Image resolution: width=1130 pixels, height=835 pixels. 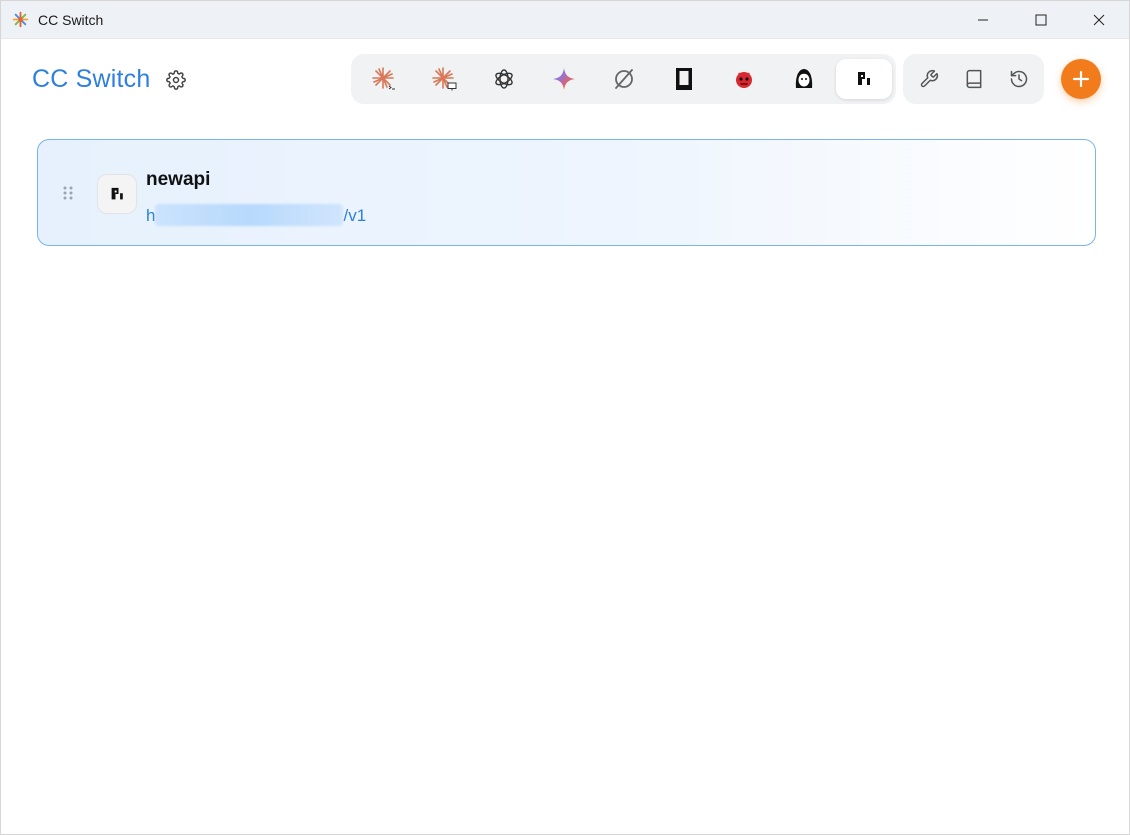 I want to click on red-bot-icon, so click(x=744, y=80).